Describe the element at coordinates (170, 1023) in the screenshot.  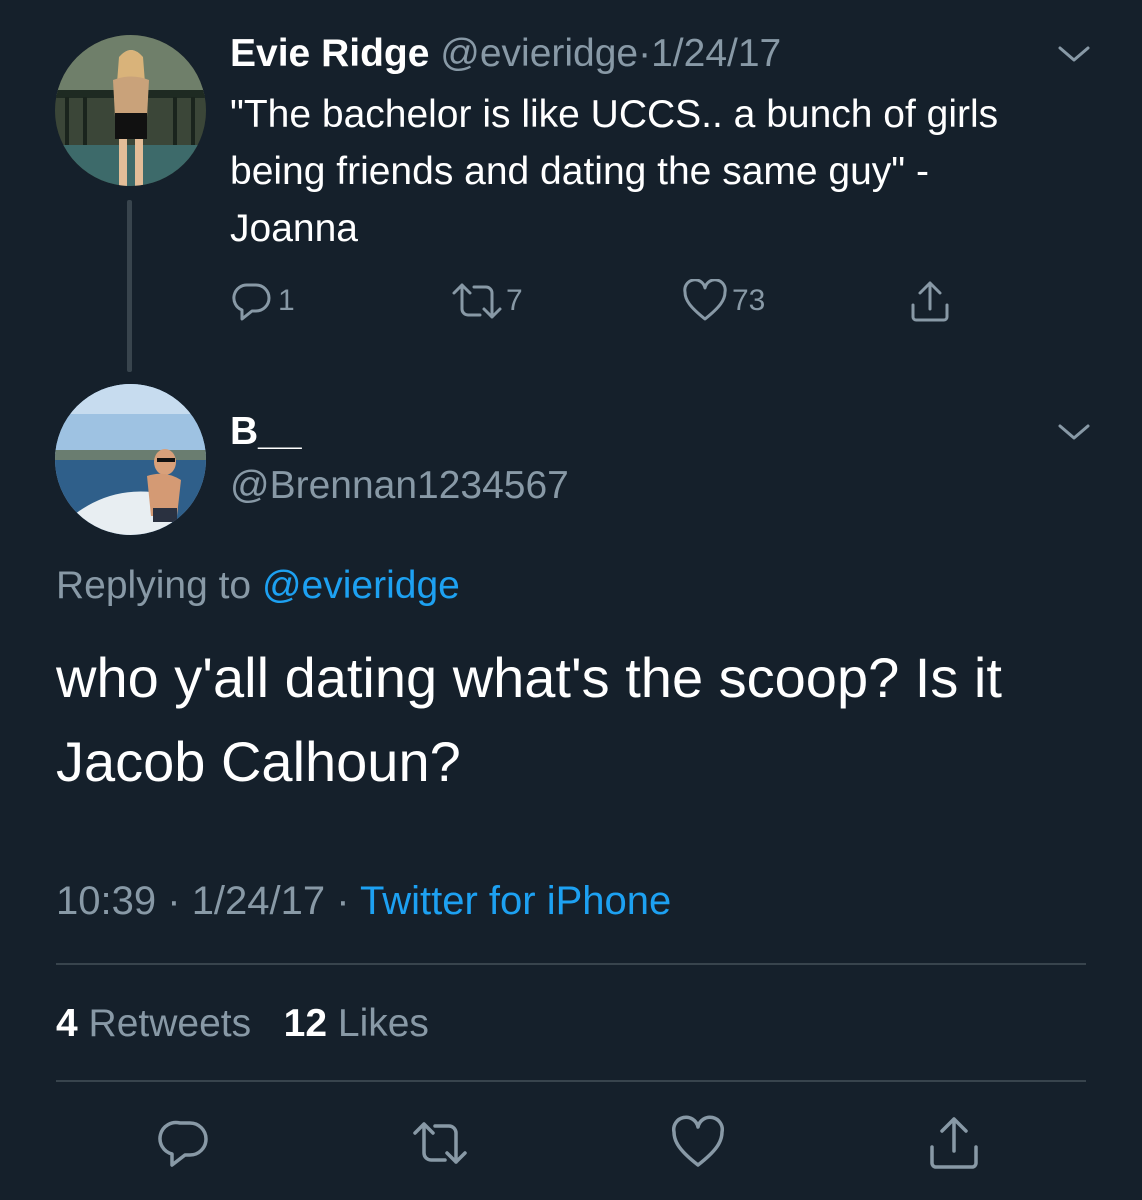
I see `retweets-label: Retweets` at that location.